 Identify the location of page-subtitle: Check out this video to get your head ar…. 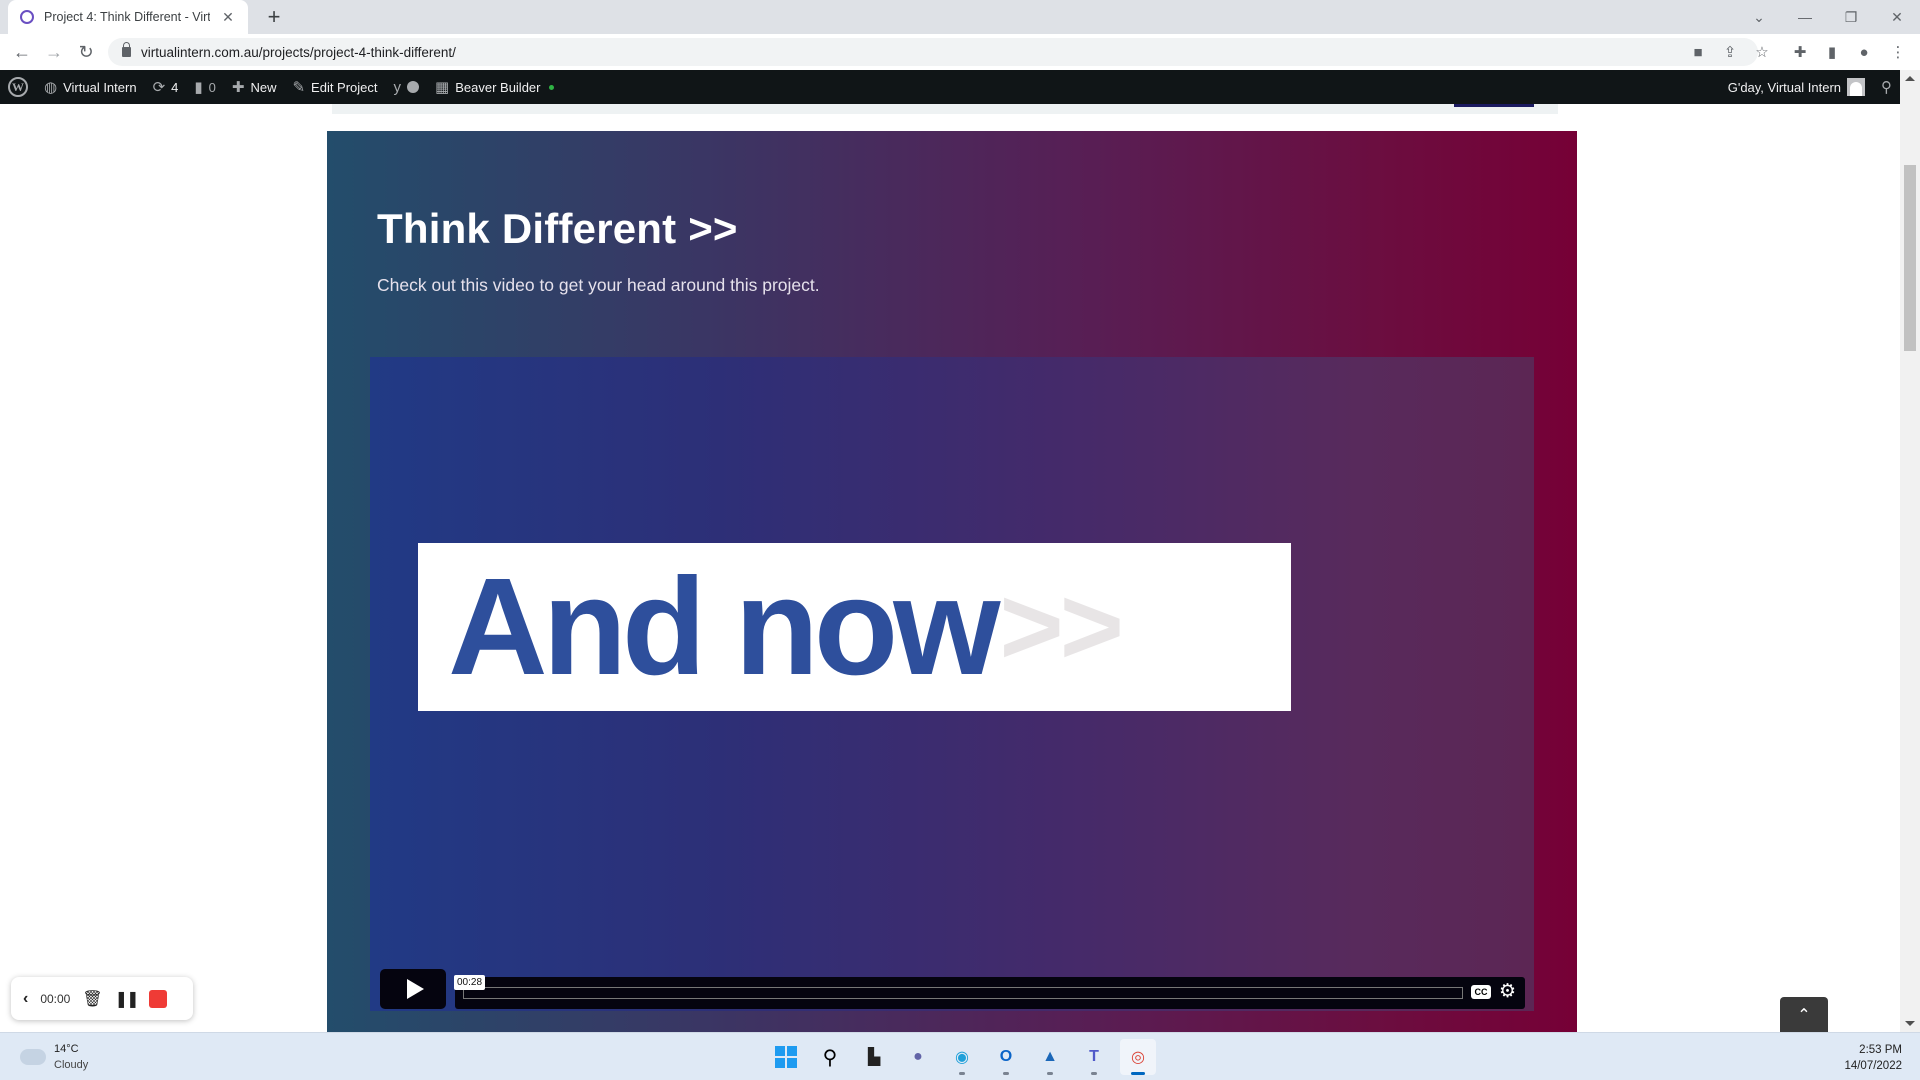
(598, 285).